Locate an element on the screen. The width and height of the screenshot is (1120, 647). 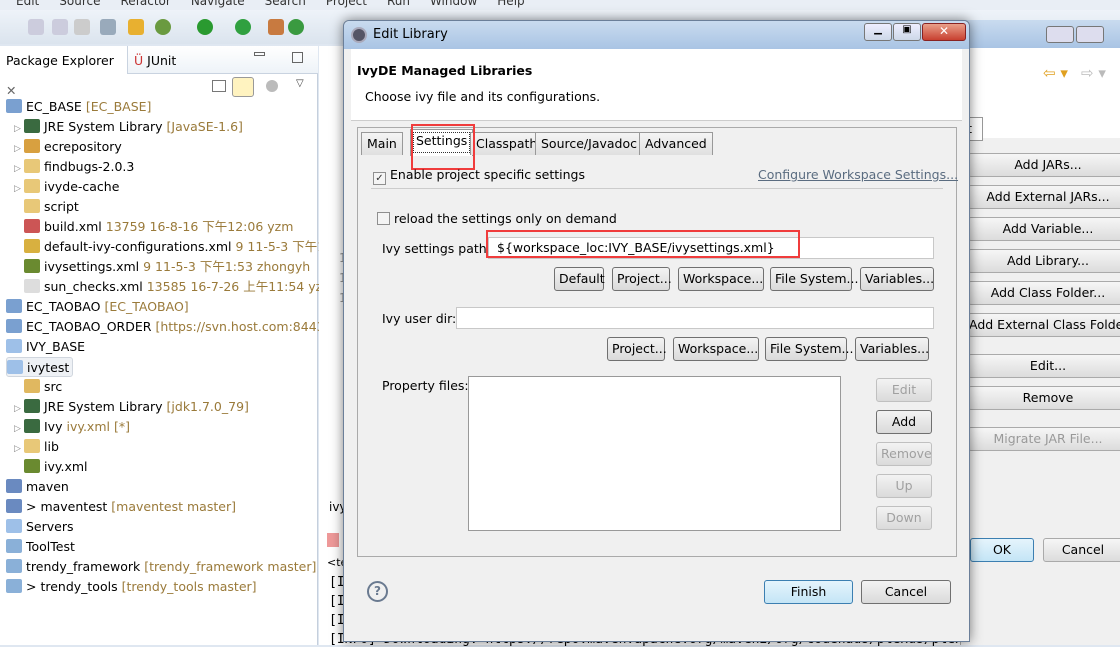
tree-item: ▷ JRE System Library [JavaSE-1.6] is located at coordinates (128, 127).